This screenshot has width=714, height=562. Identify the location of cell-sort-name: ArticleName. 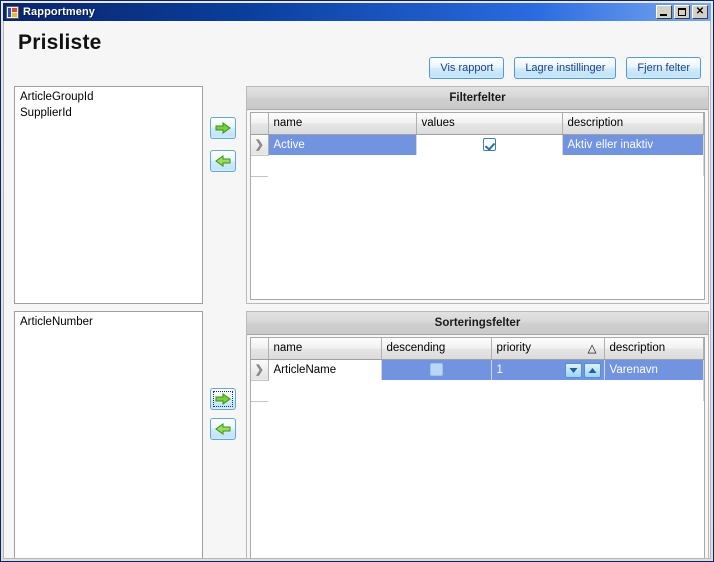
(325, 369).